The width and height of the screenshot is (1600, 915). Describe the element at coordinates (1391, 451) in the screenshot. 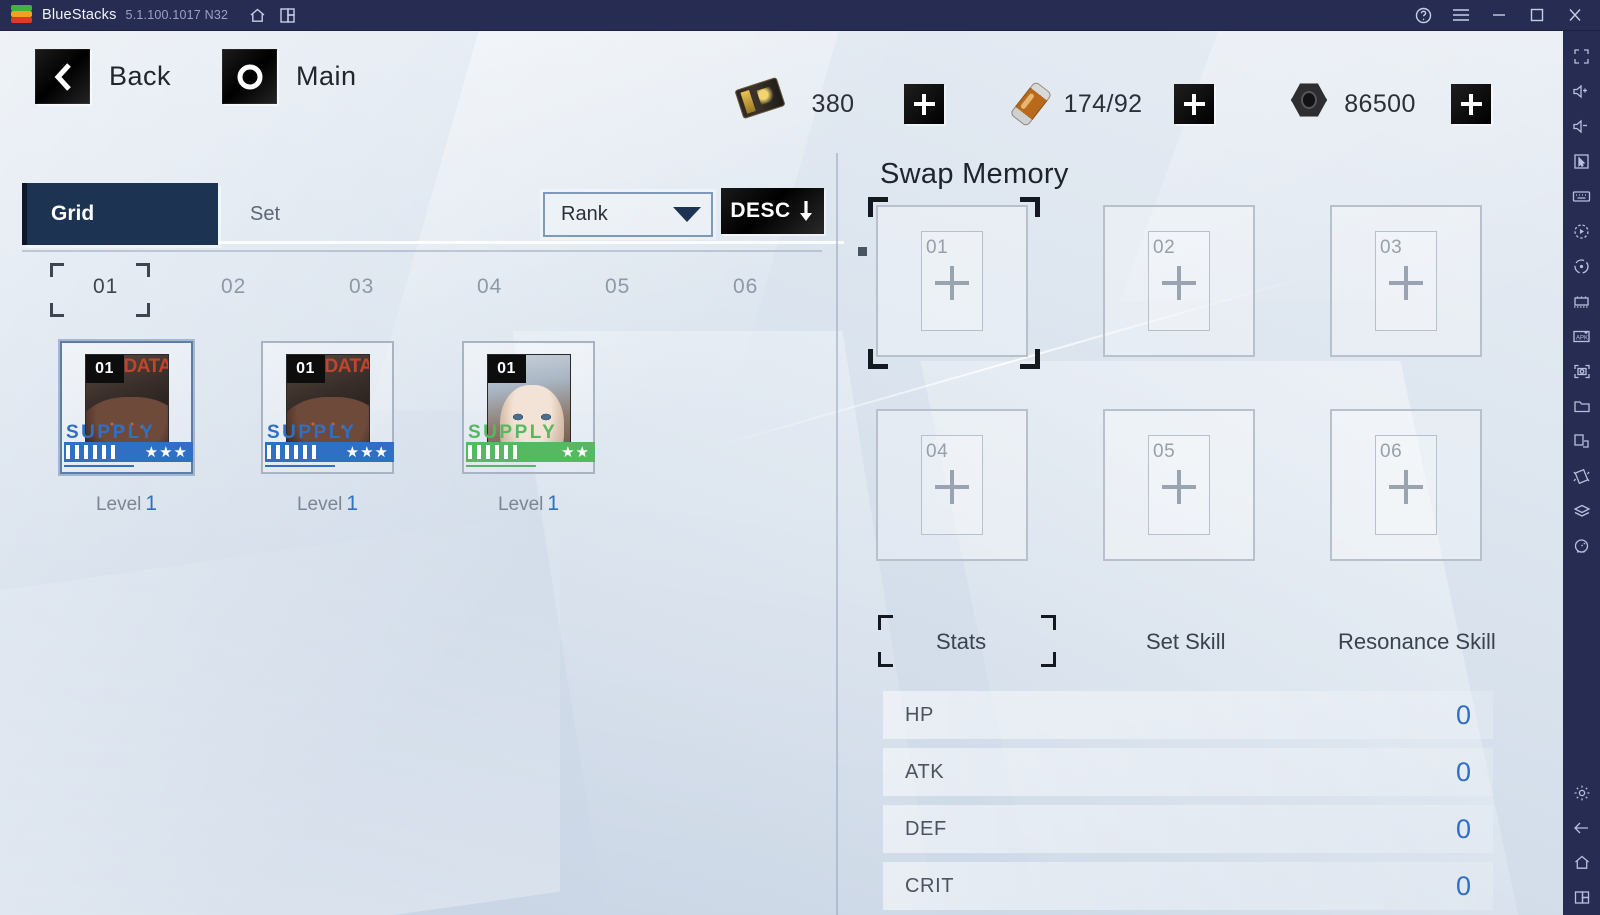

I see `swap-slot-number: 06` at that location.